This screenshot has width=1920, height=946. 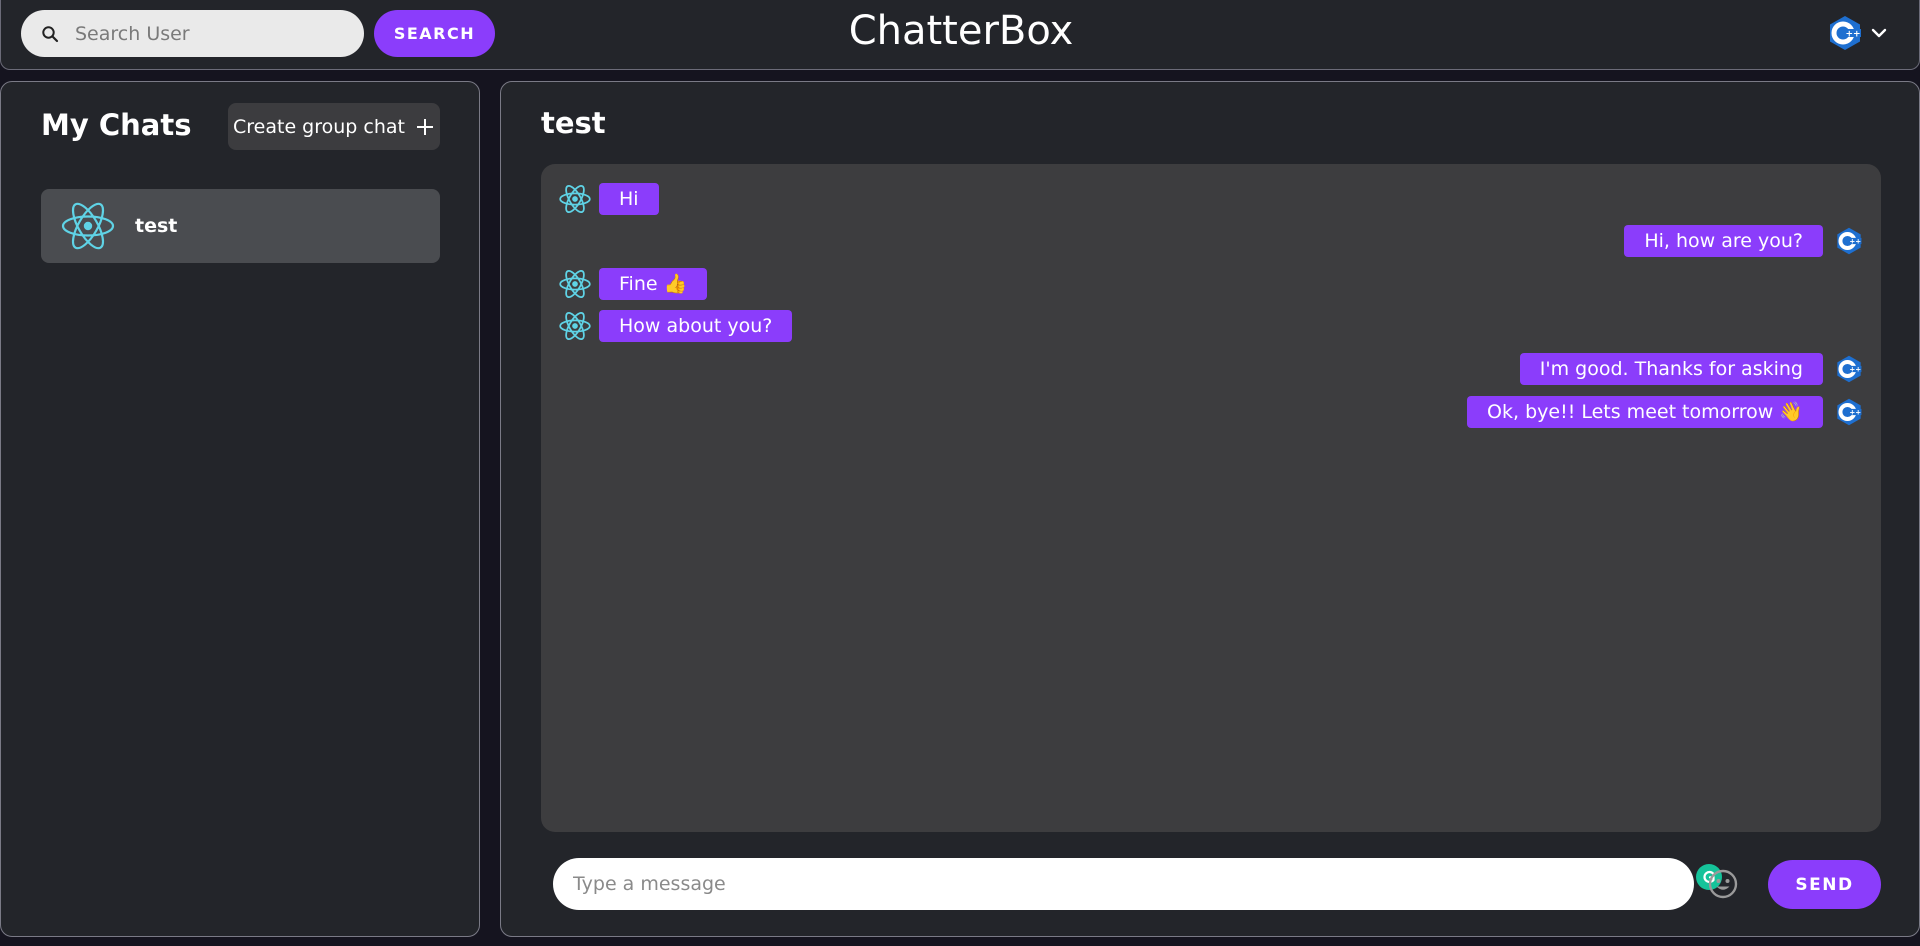 What do you see at coordinates (696, 326) in the screenshot?
I see `message-bubble: How about you?` at bounding box center [696, 326].